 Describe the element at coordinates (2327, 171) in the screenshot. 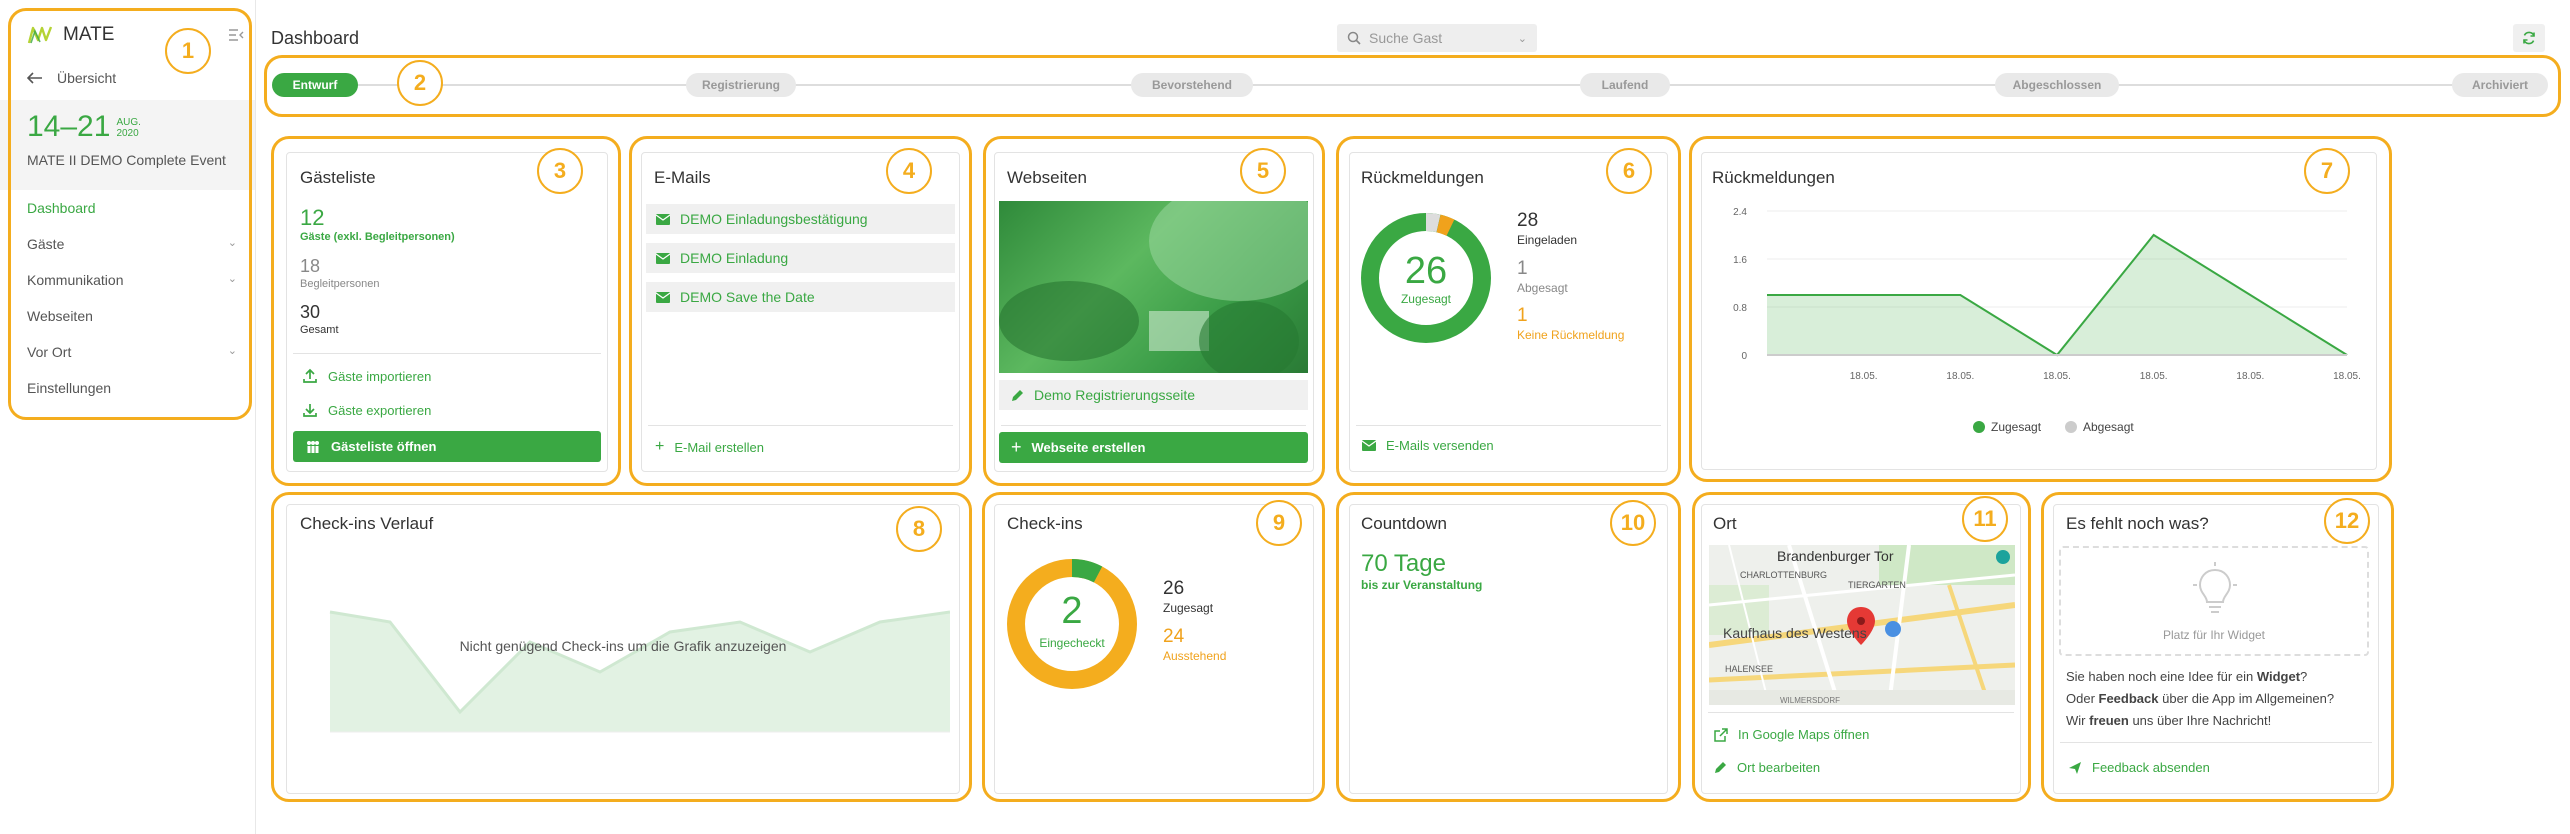

I see `callout-7: 7` at that location.